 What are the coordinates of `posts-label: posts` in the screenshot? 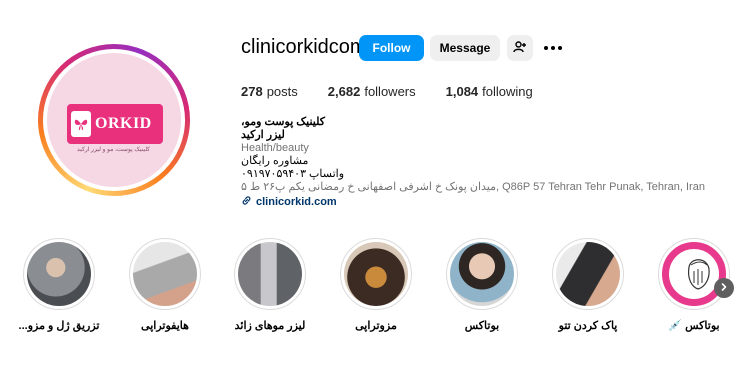 It's located at (282, 91).